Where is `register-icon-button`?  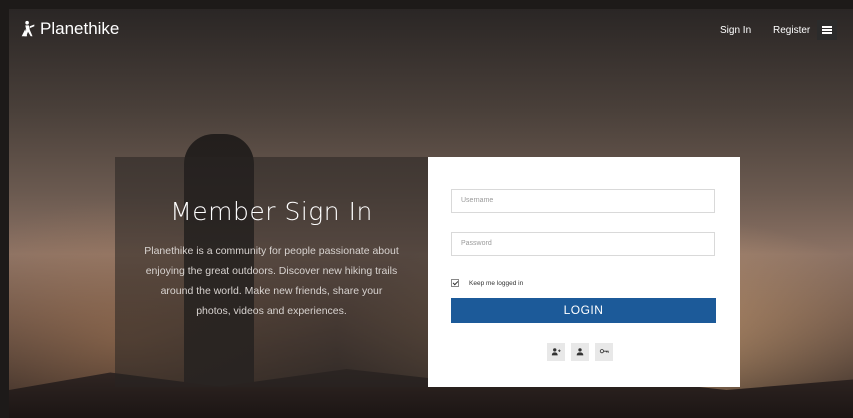
register-icon-button is located at coordinates (556, 352).